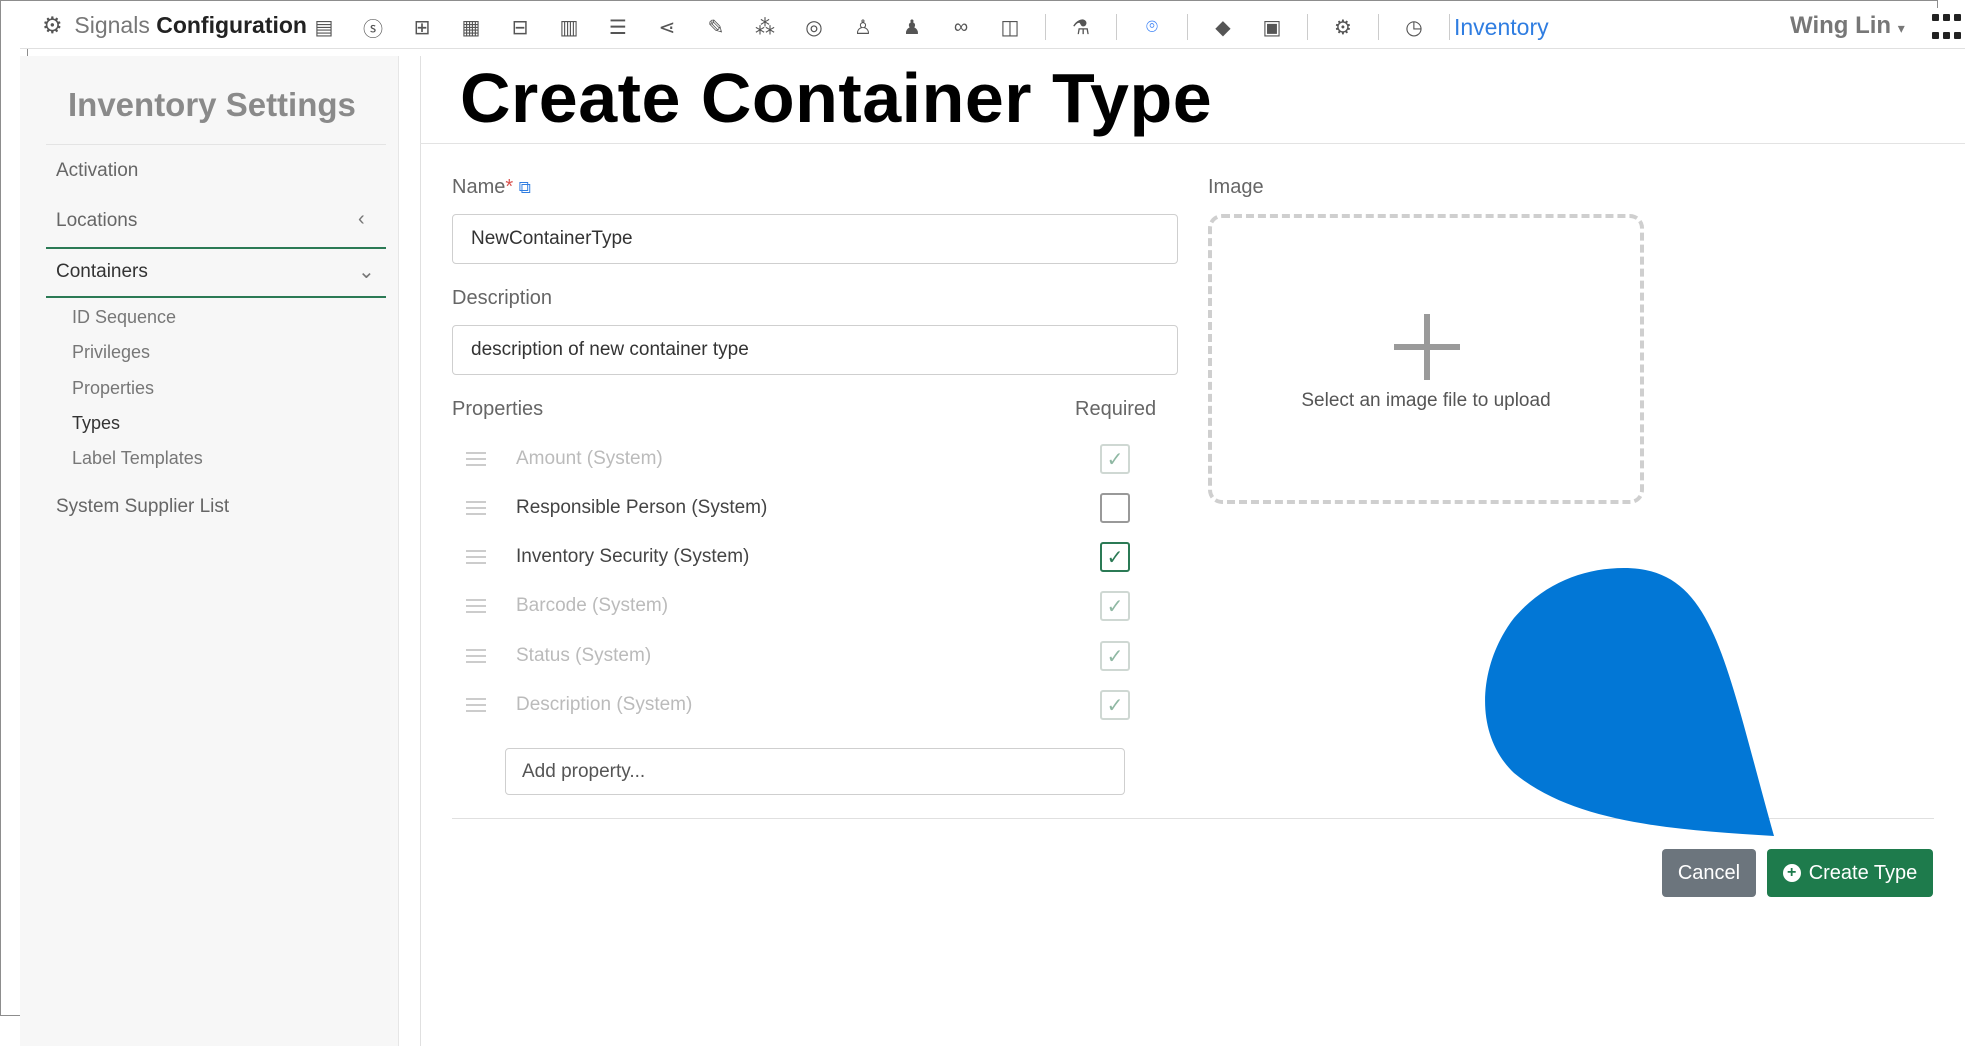 This screenshot has height=1046, width=1965. I want to click on plate-icon: ▣, so click(1272, 27).